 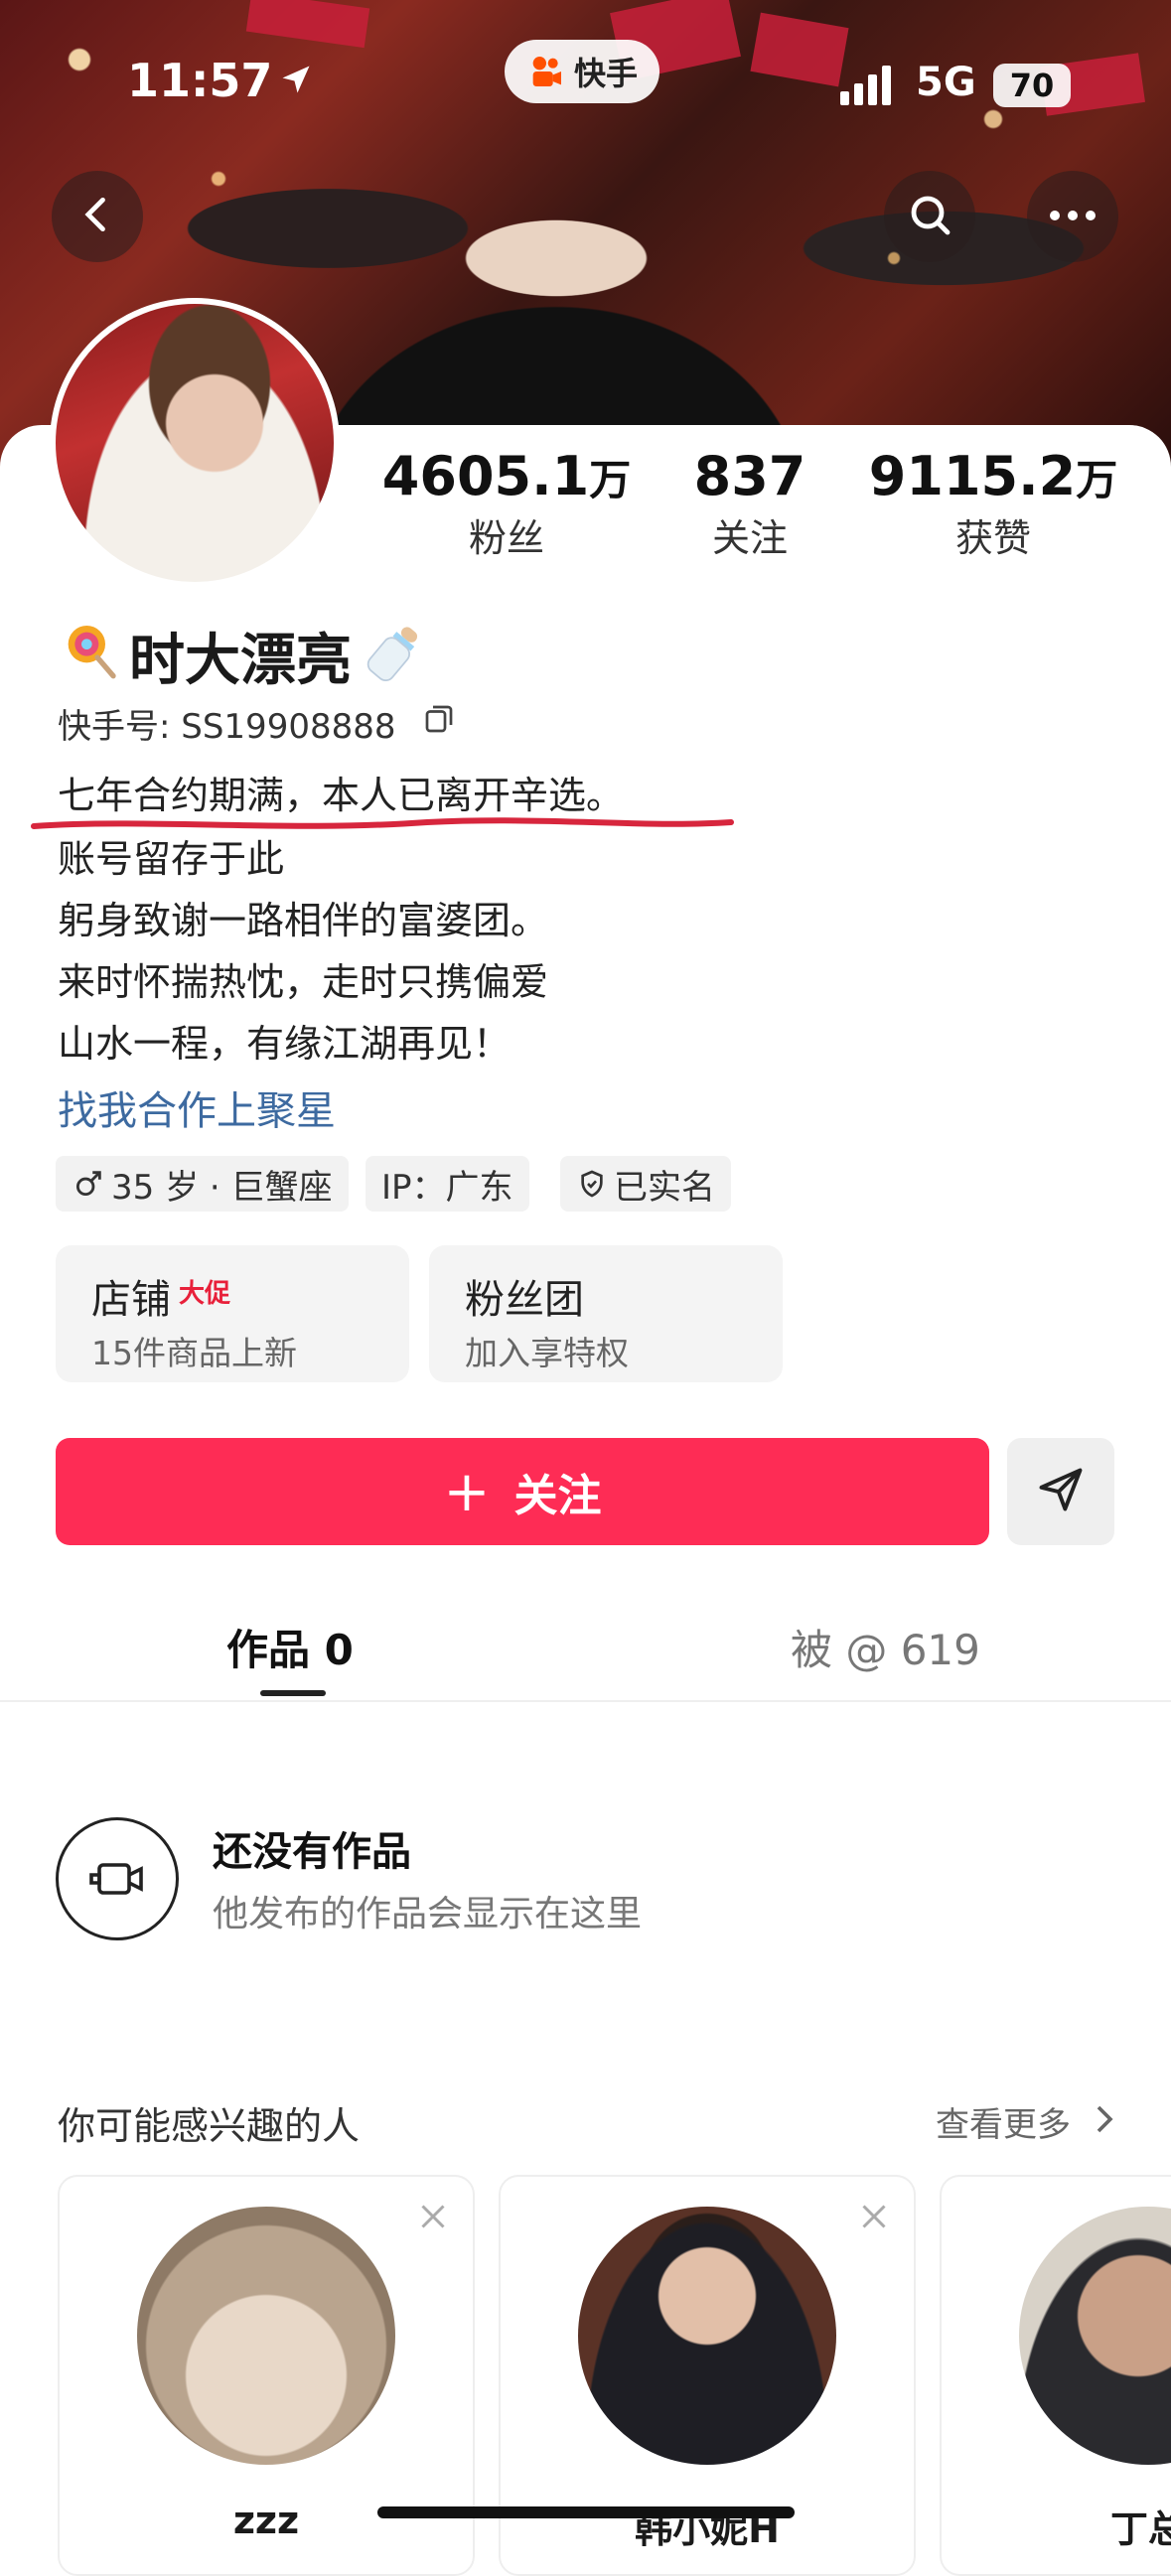 I want to click on stat-likes-unit: 万, so click(x=1097, y=480).